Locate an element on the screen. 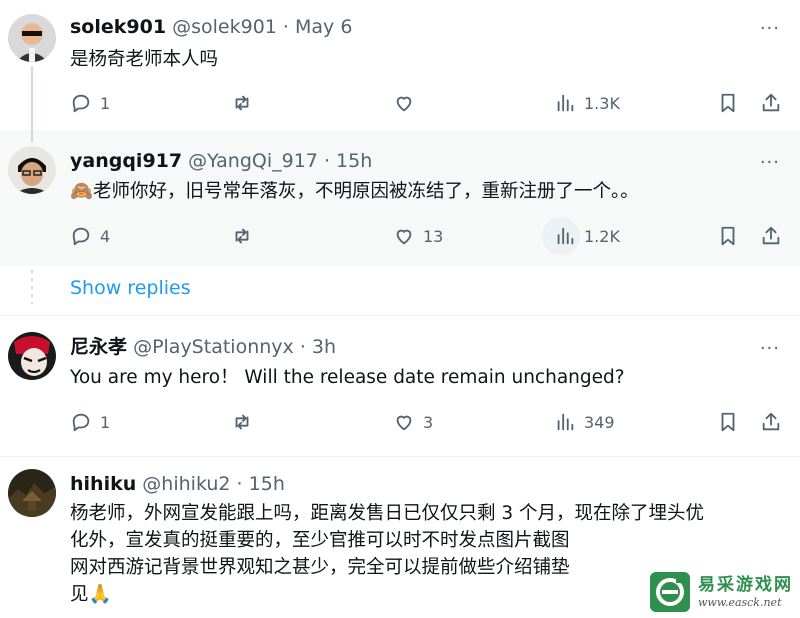  user-handle: @YangQi_917 is located at coordinates (253, 161).